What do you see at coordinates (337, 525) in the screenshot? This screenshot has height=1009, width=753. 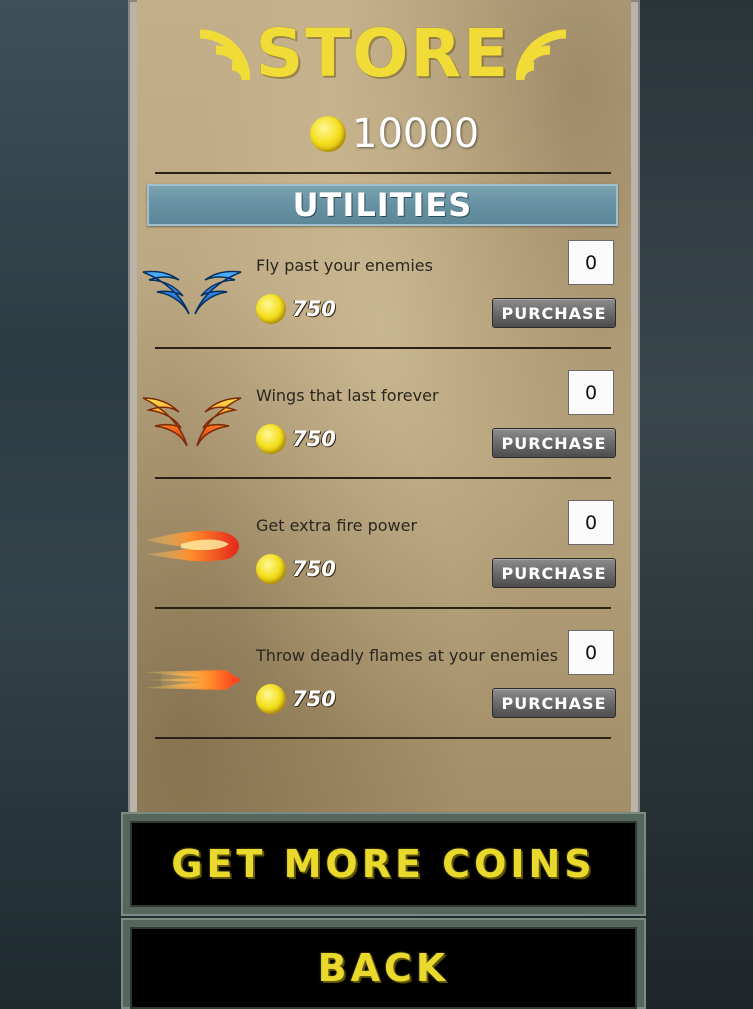 I see `item-description: Get extra fire power` at bounding box center [337, 525].